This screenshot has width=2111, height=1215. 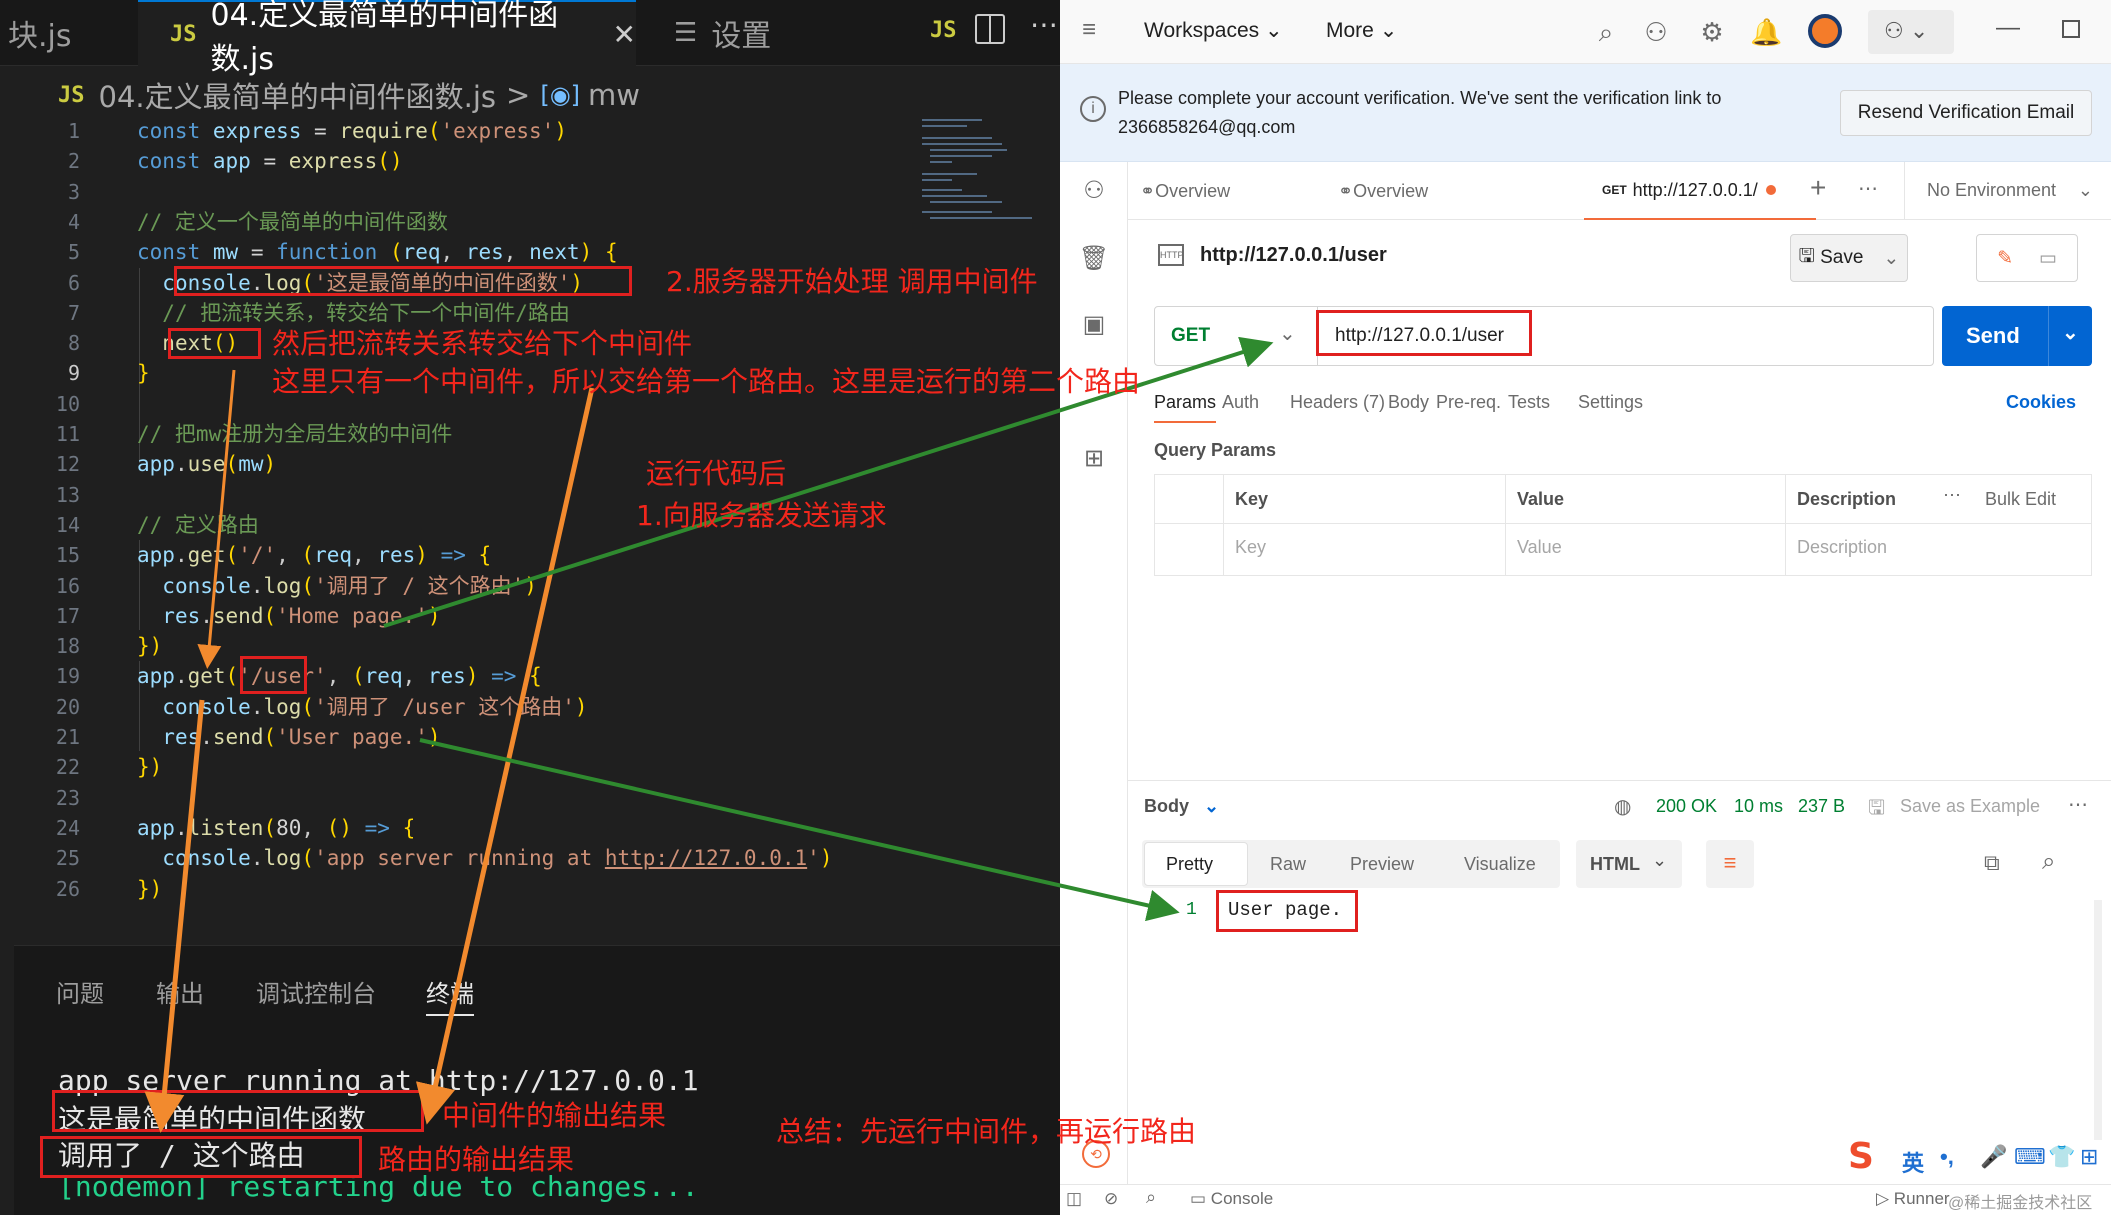 I want to click on response-time: 10 ms, so click(x=1758, y=806).